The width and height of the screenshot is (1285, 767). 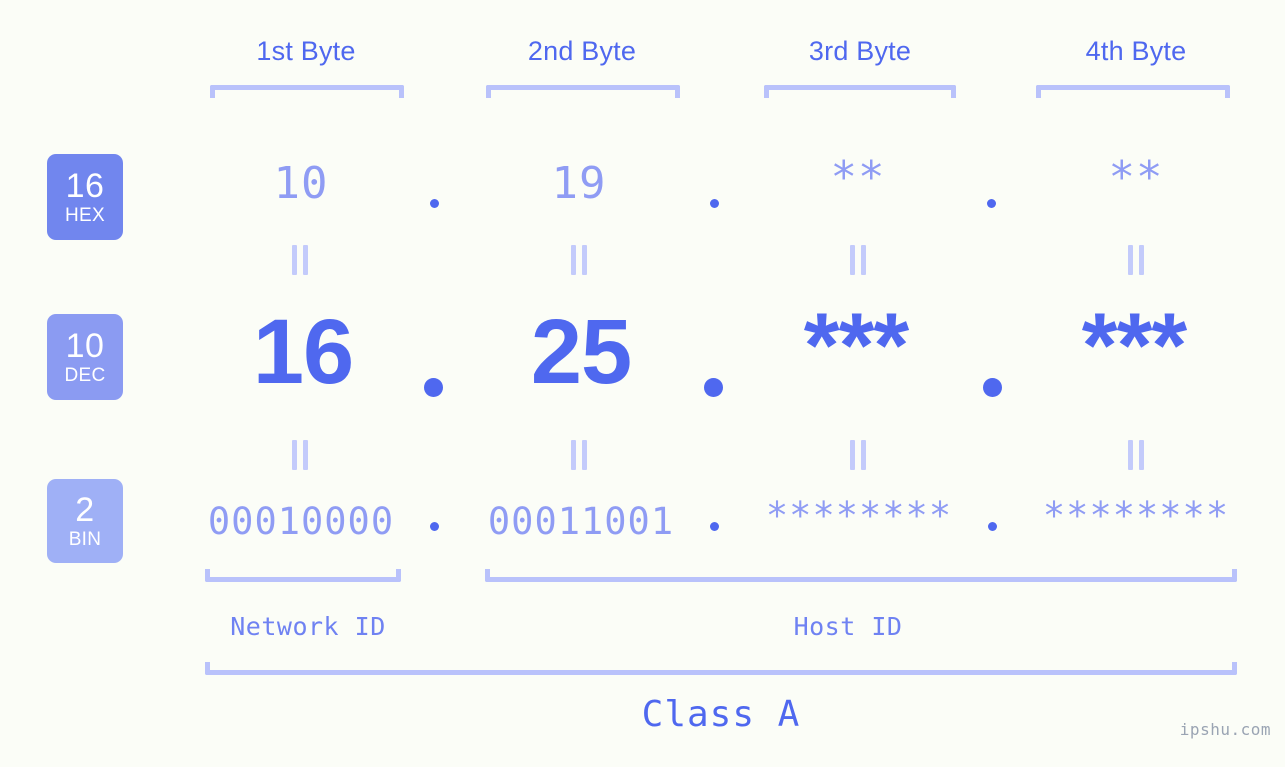 What do you see at coordinates (303, 575) in the screenshot?
I see `network-id-bracket` at bounding box center [303, 575].